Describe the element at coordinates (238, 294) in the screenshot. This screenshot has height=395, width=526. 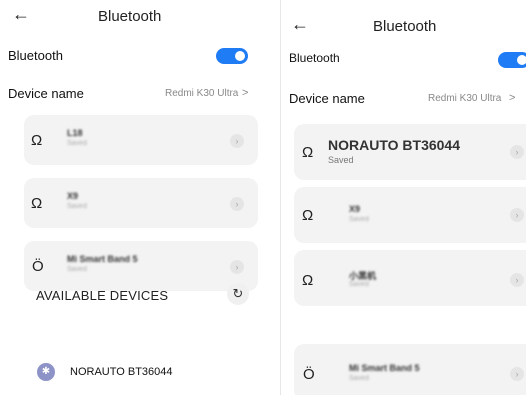
I see `refresh-icon: ↻` at that location.